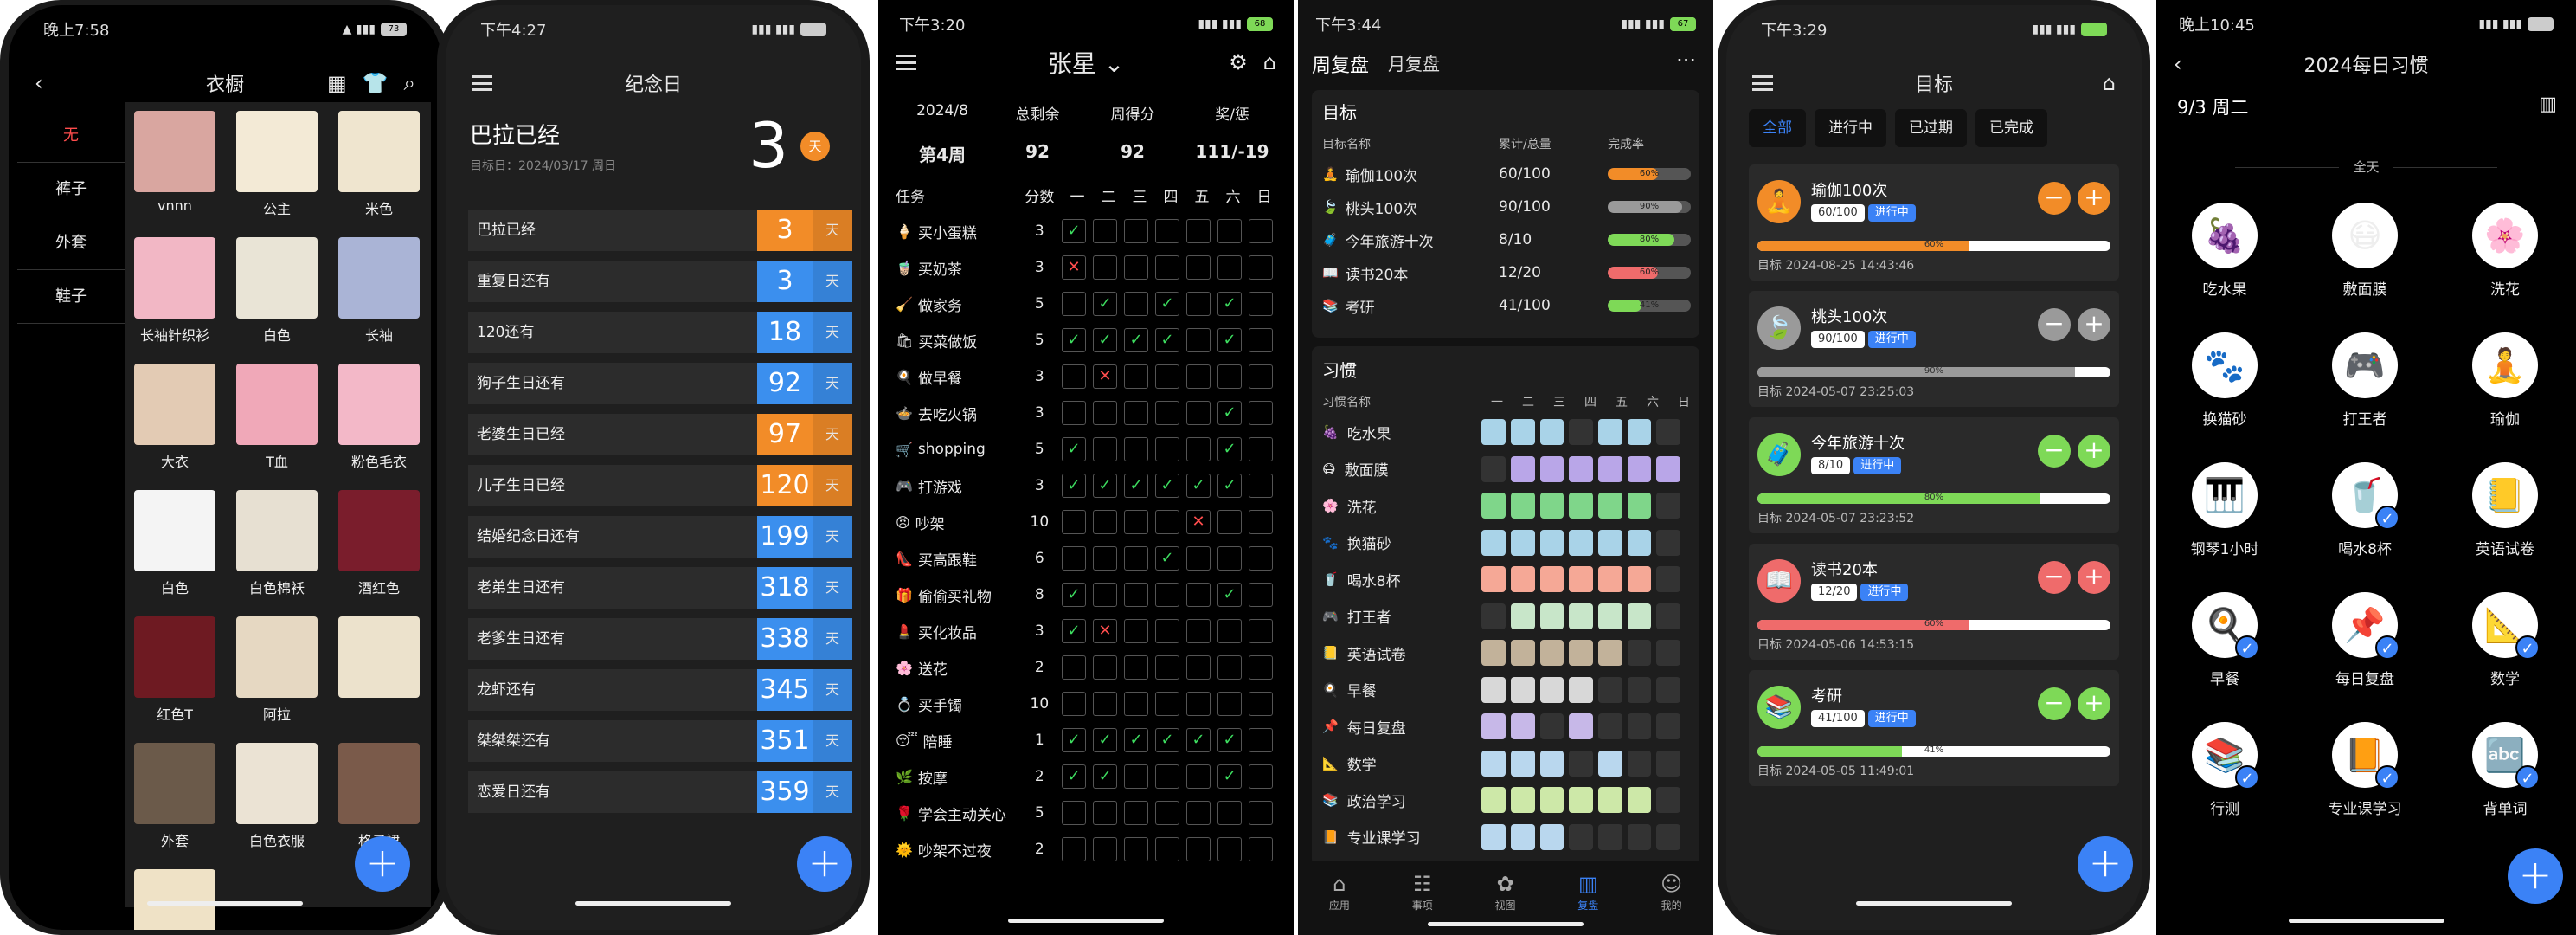 The height and width of the screenshot is (935, 2576). I want to click on current-date: 9/3 周二, so click(2213, 106).